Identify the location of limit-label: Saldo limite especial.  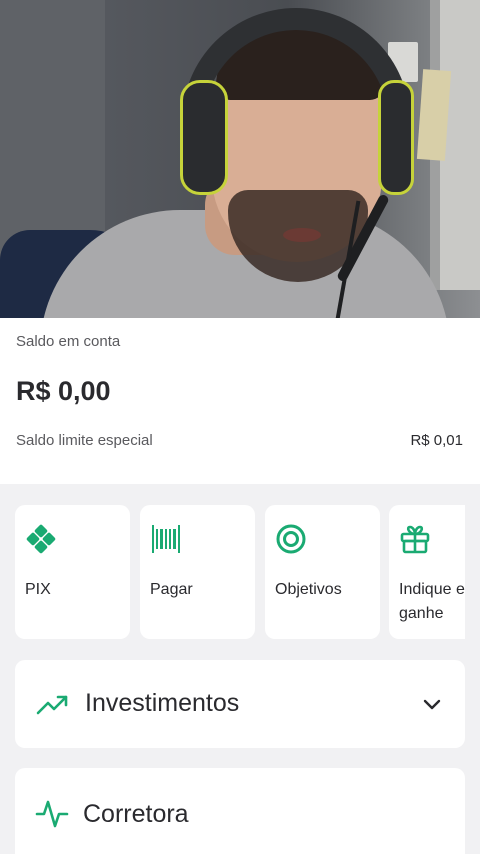
(84, 440).